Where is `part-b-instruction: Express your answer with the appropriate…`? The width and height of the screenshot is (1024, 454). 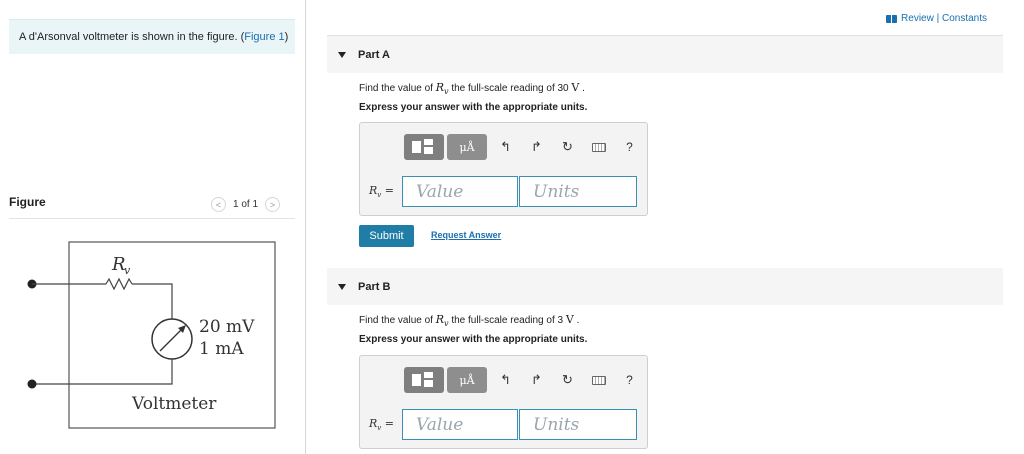 part-b-instruction: Express your answer with the appropriate… is located at coordinates (473, 339).